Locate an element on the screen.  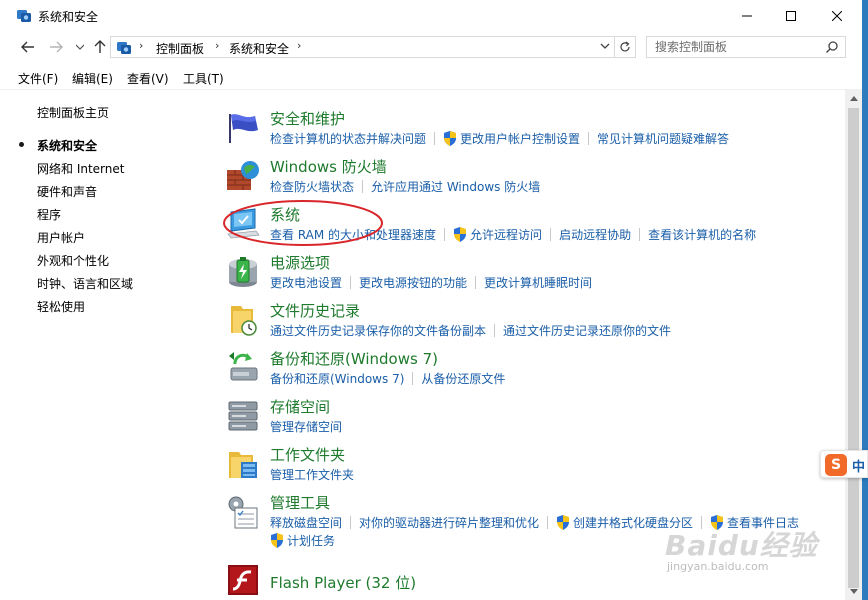
sidebar-item-control-panel-home: 控制面板主页 is located at coordinates (73, 112).